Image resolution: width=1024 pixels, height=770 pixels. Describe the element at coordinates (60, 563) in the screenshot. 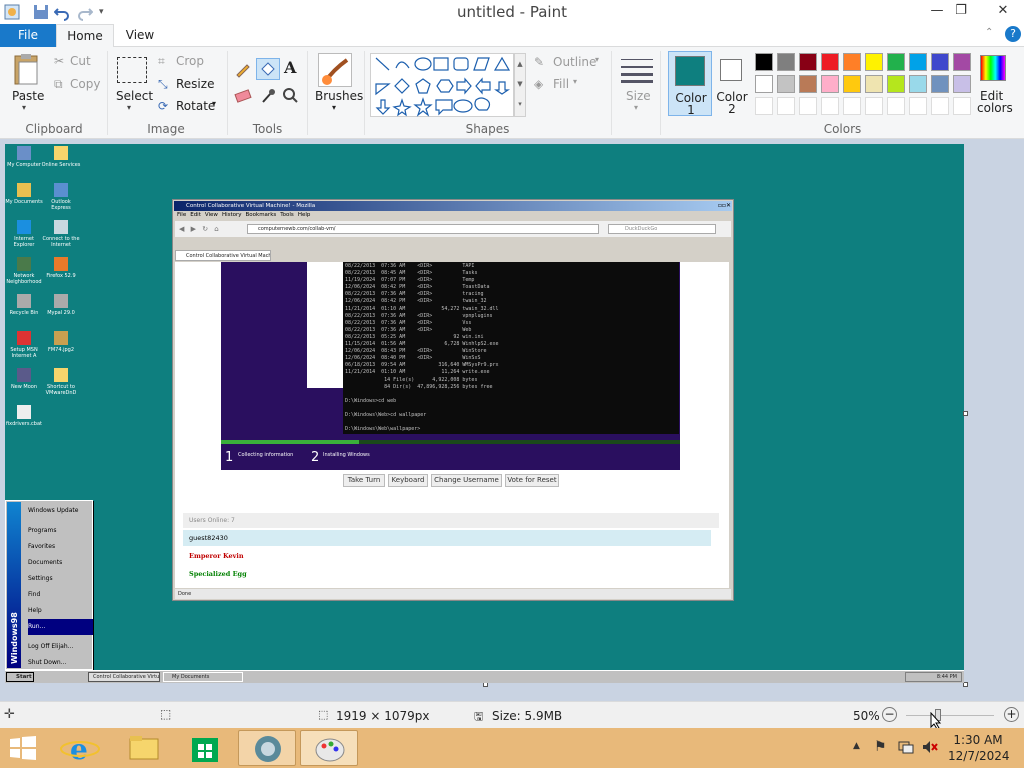

I see `start-menu-item: Documents` at that location.